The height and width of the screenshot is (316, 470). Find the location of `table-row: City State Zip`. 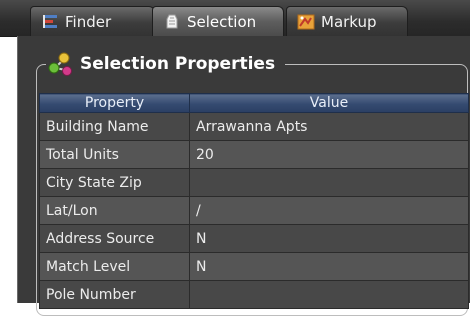

table-row: City State Zip is located at coordinates (254, 182).